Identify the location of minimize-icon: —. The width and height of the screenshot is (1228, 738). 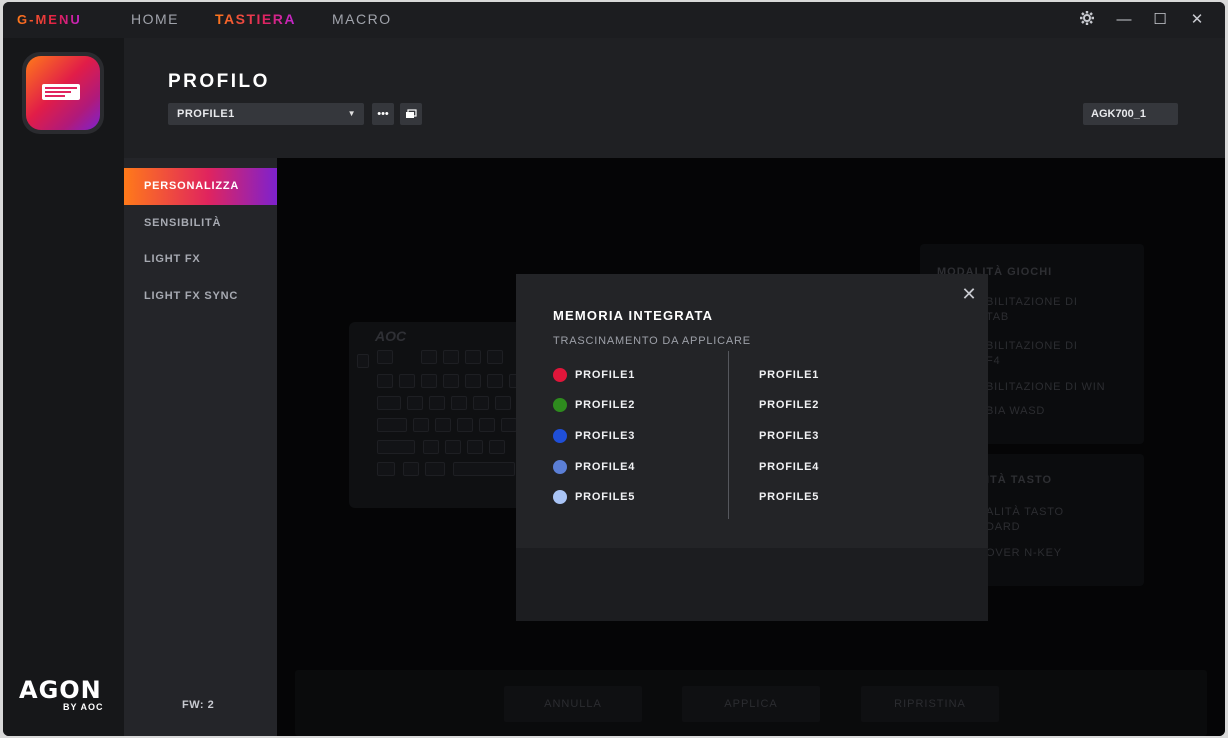
(1124, 20).